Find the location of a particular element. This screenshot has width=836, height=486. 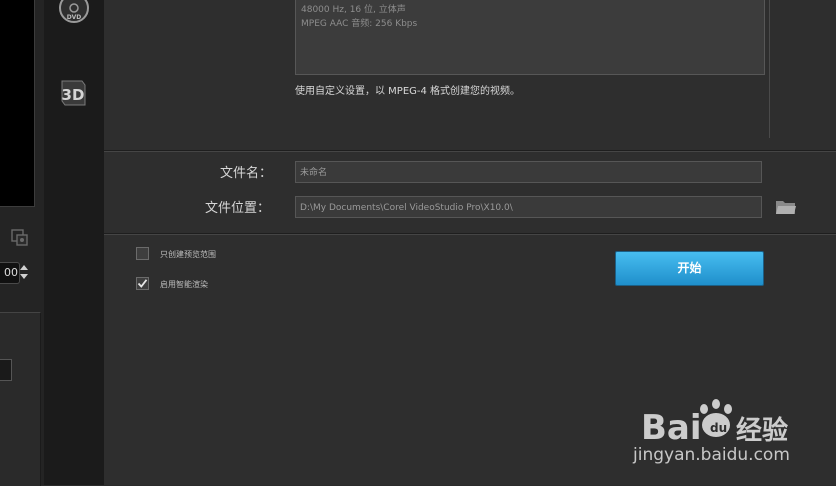

file-name-label: 文件名： is located at coordinates (246, 173).